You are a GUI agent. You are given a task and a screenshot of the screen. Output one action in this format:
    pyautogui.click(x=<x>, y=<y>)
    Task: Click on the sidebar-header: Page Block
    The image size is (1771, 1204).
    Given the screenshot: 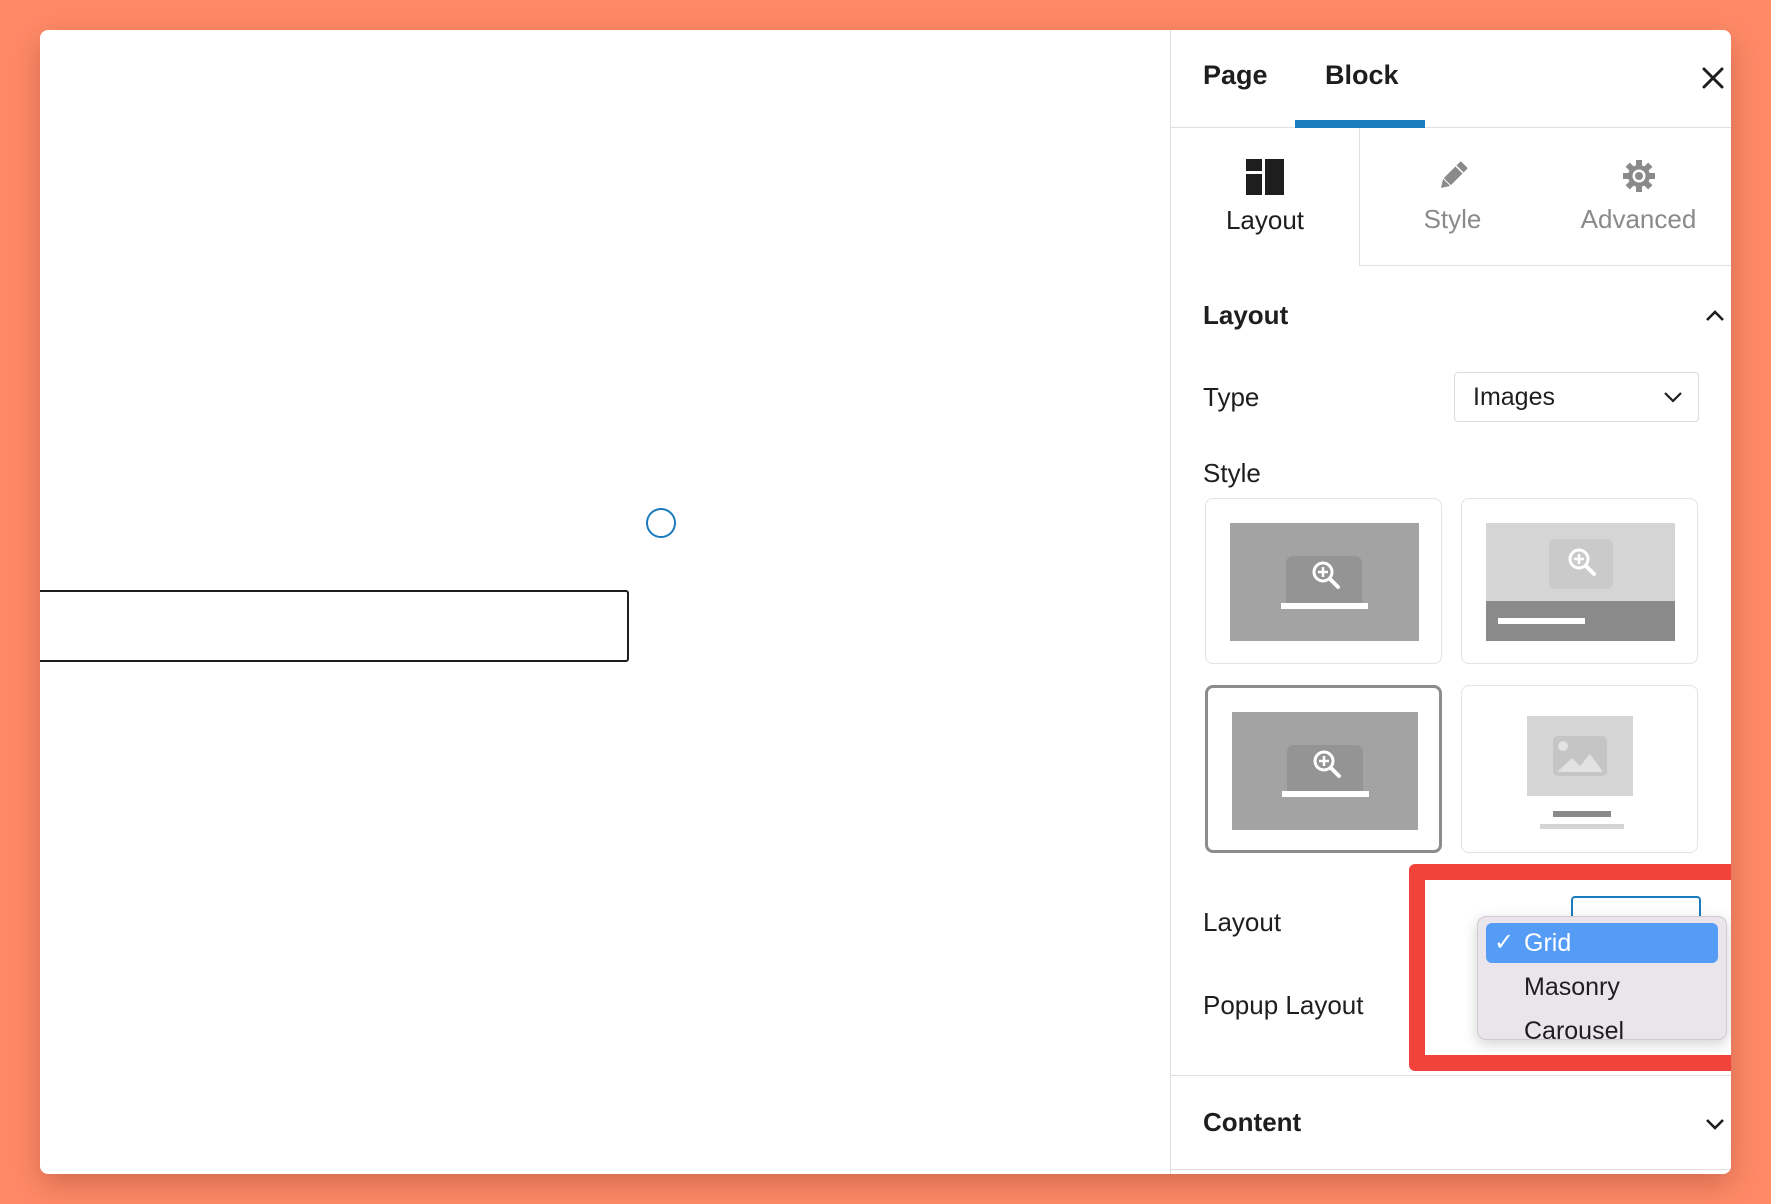 What is the action you would take?
    pyautogui.click(x=1451, y=79)
    